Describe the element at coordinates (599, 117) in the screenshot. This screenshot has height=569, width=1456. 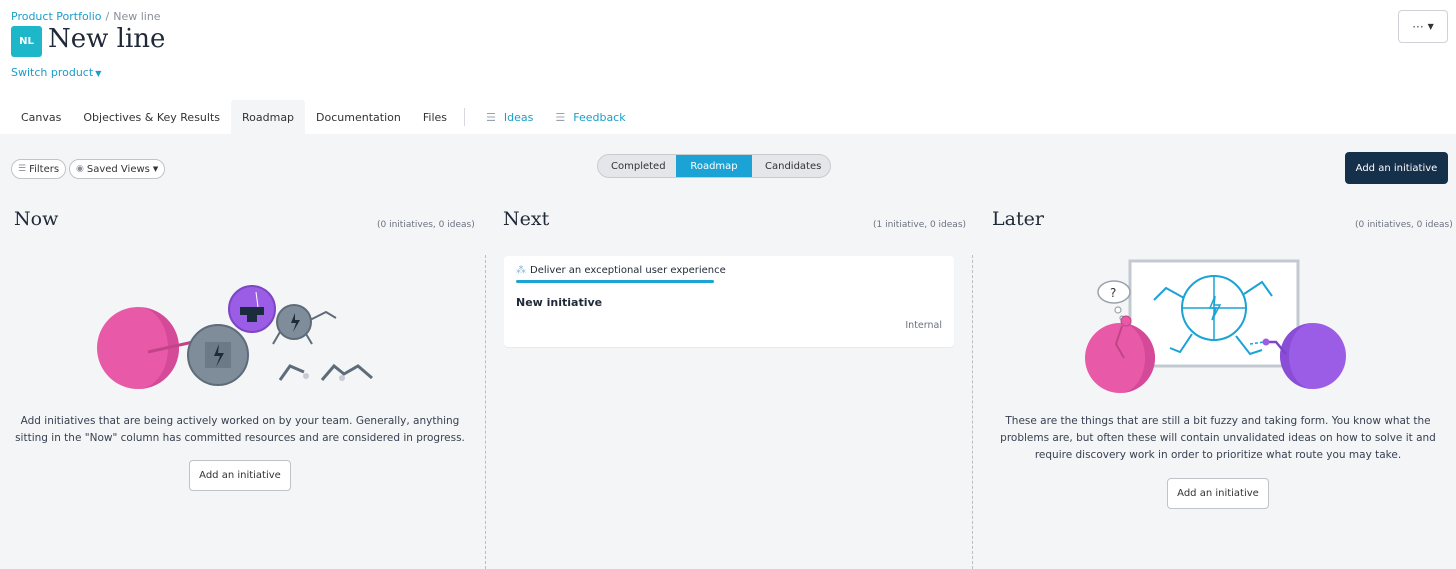
I see `tab-feedback-label: Feedback` at that location.